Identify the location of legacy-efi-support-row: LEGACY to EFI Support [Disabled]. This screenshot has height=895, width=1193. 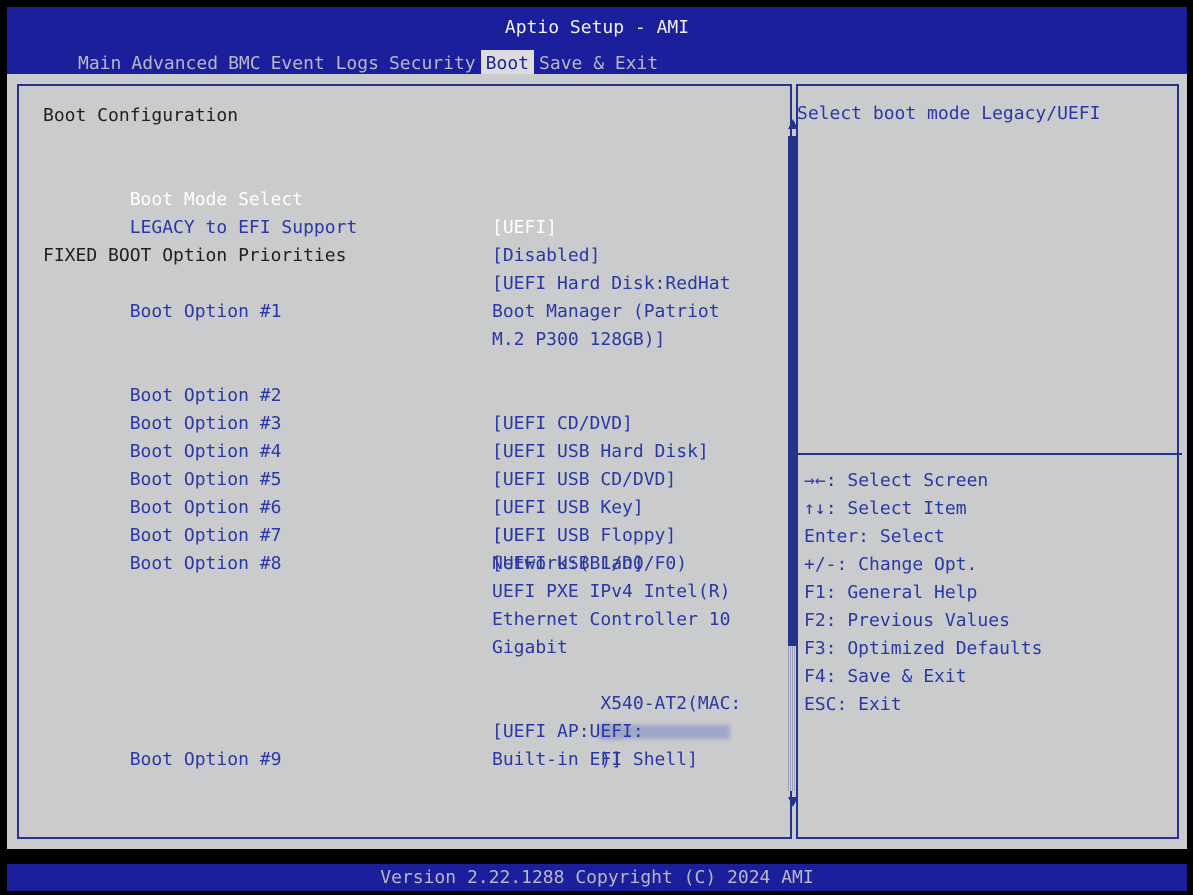
(403, 226).